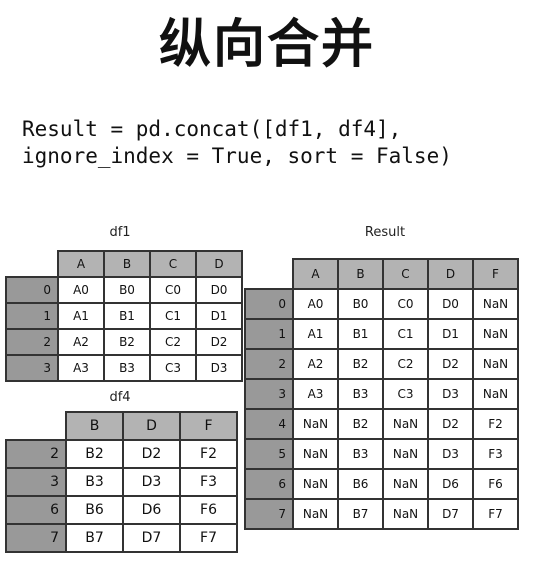 This screenshot has height=563, width=534. I want to click on header-row: ABCD, so click(124, 264).